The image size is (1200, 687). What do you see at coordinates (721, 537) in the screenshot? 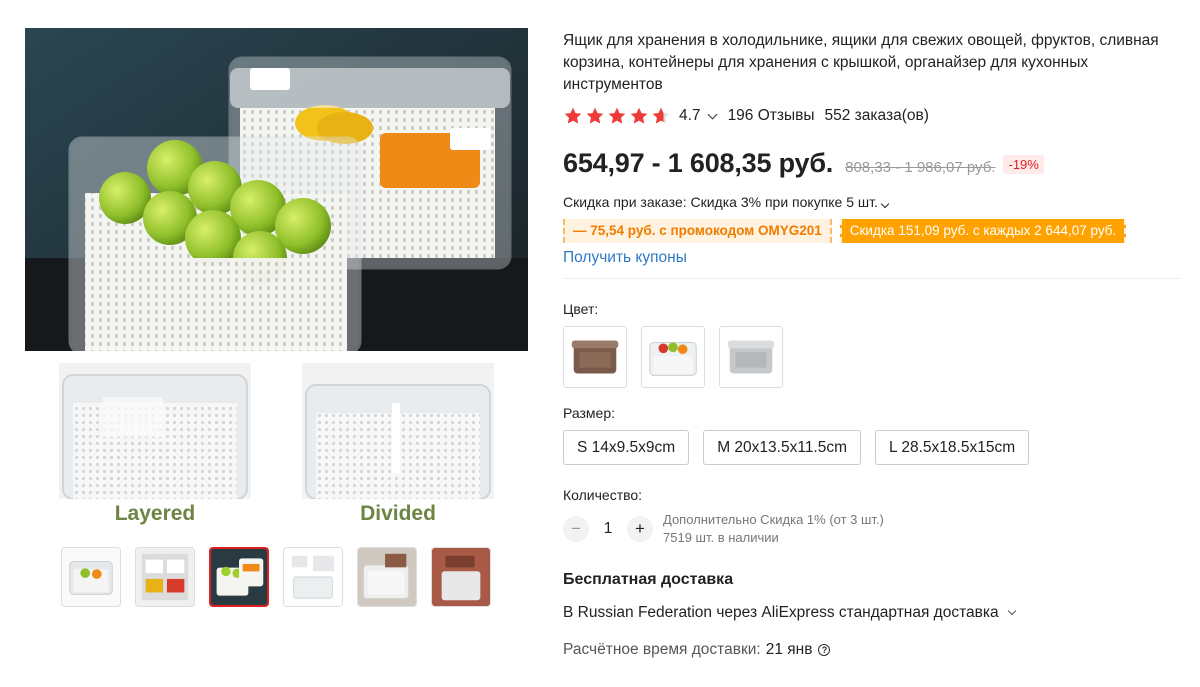
I see `stock-text: 7519 шт. в наличии` at bounding box center [721, 537].